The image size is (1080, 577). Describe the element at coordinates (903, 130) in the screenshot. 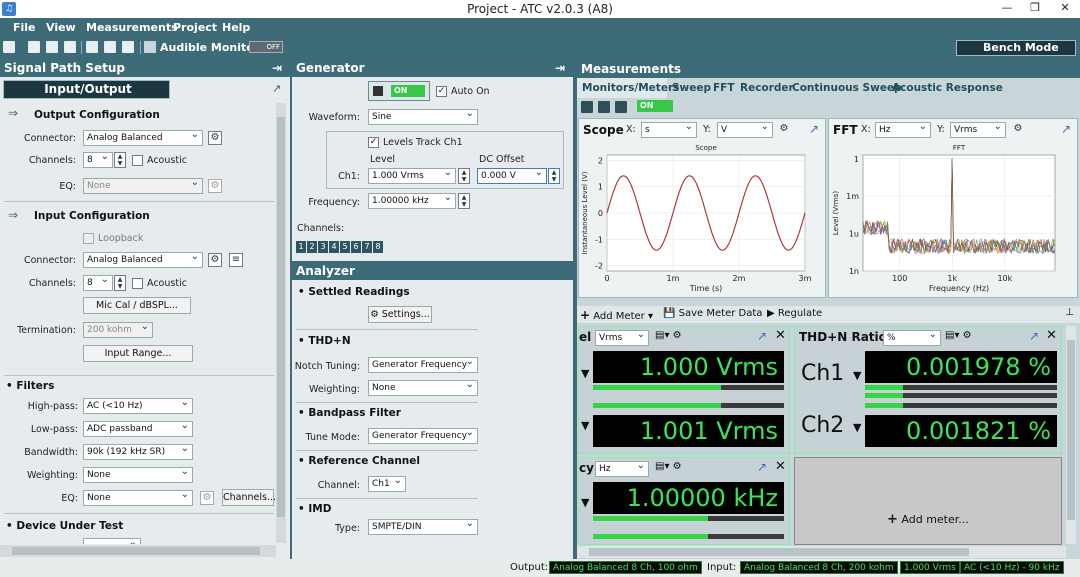

I see `fft-x-unit-select: Hz` at that location.